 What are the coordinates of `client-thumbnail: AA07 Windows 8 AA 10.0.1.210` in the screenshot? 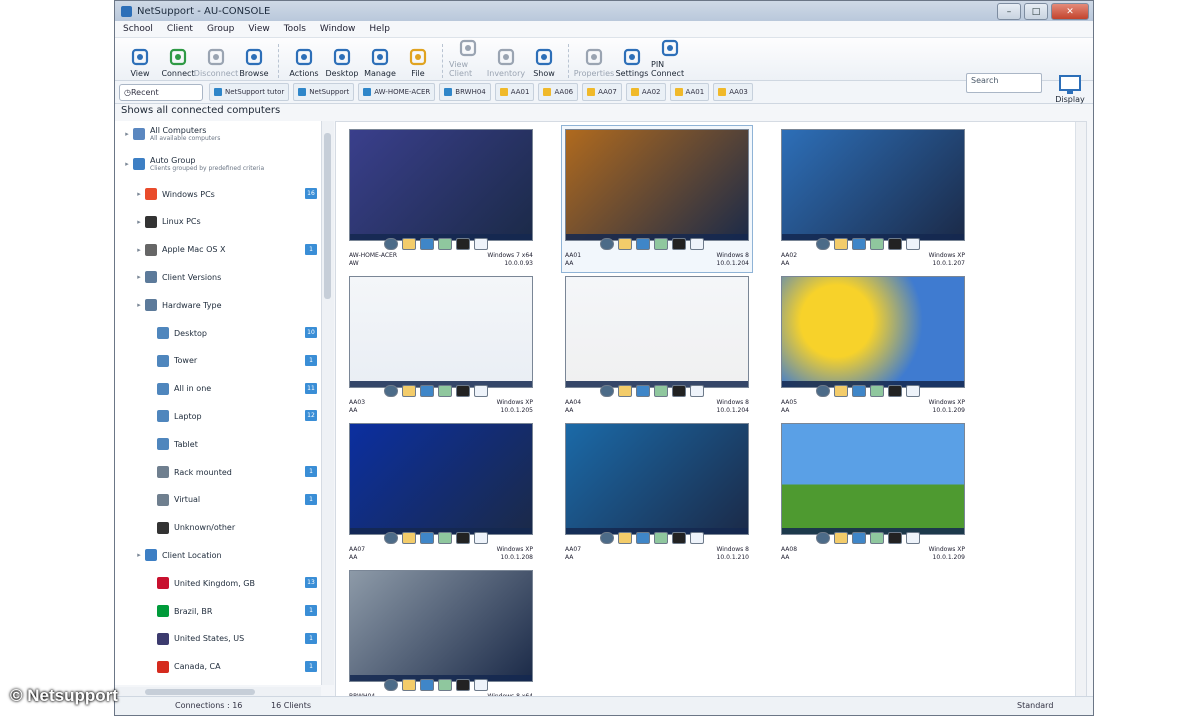 It's located at (657, 493).